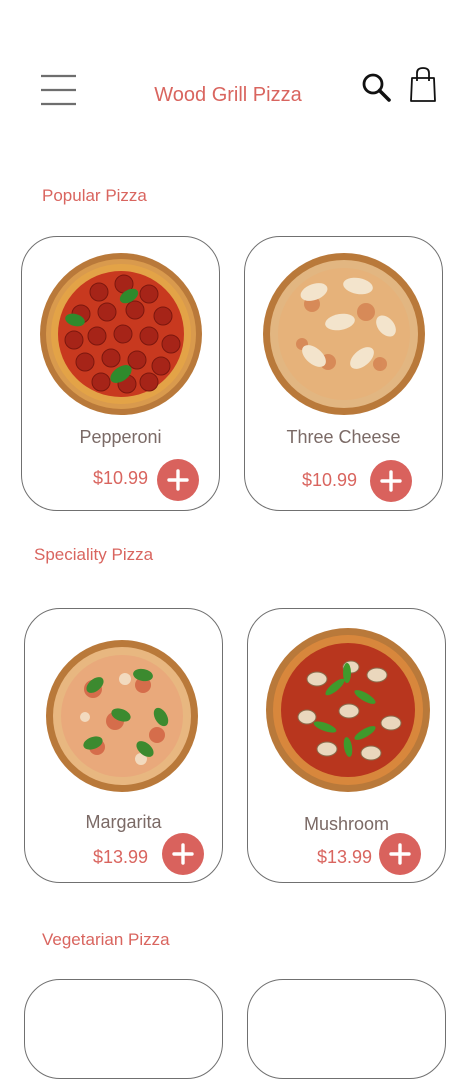 This screenshot has height=1079, width=470. Describe the element at coordinates (344, 334) in the screenshot. I see `three-cheese-pizza-image` at that location.